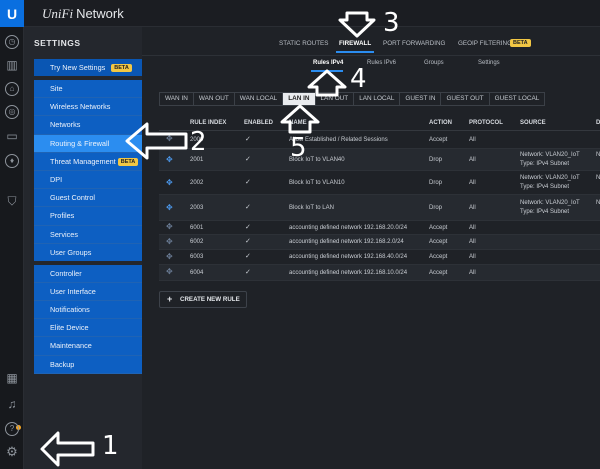 This screenshot has width=600, height=469. I want to click on annotation-number-2: 2, so click(198, 142).